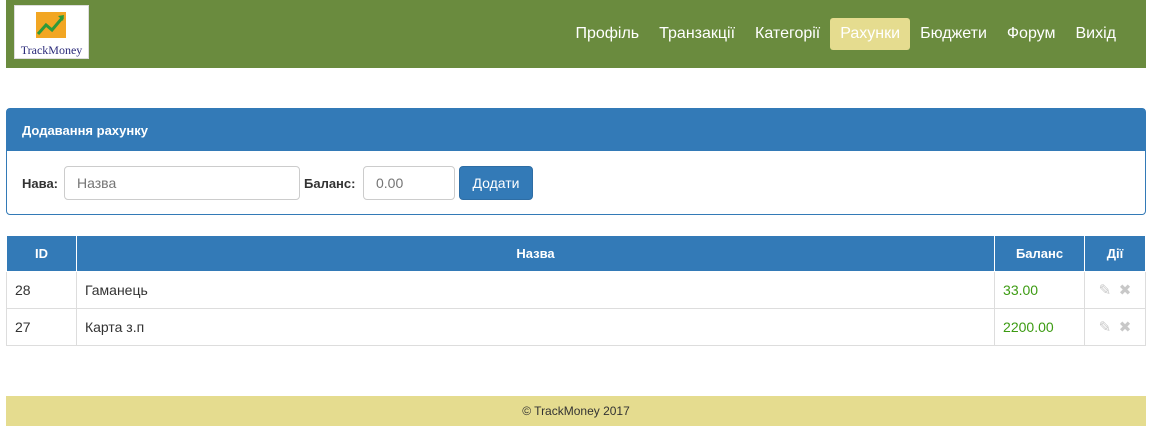 Image resolution: width=1152 pixels, height=435 pixels. I want to click on add-account-form: Нава: Баланс: Додати, so click(576, 182).